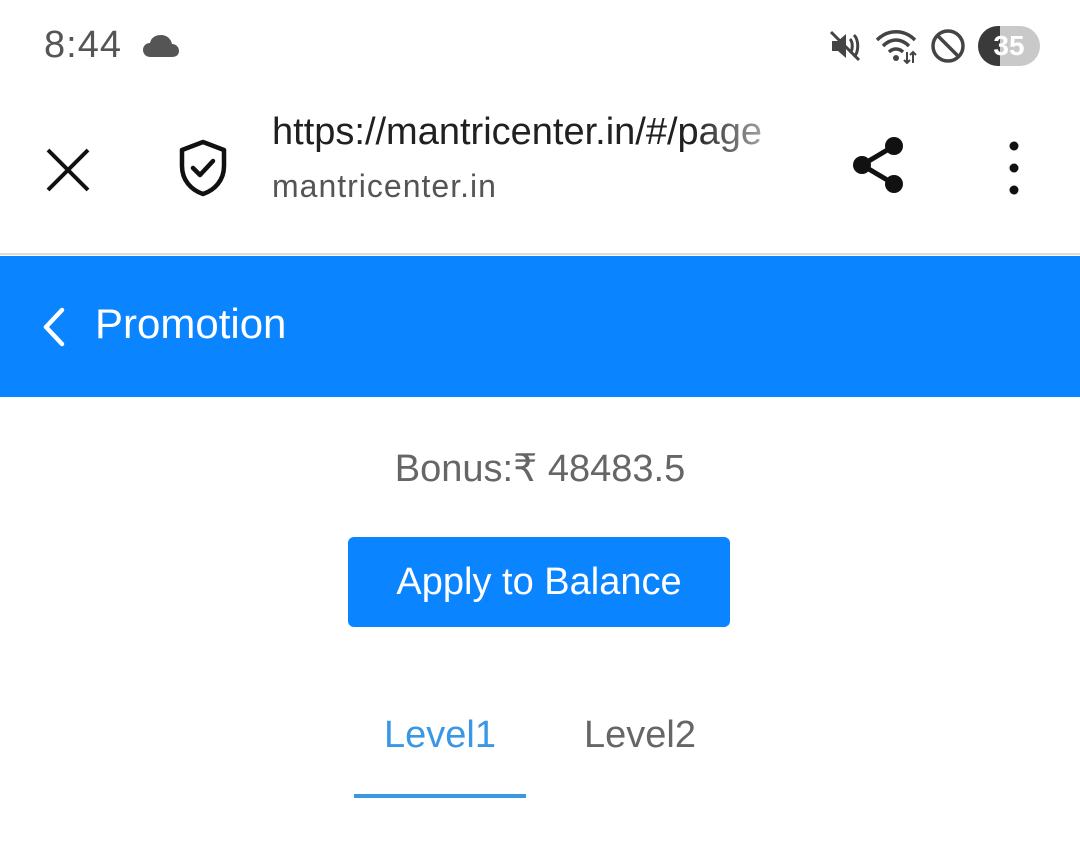 The height and width of the screenshot is (853, 1080). Describe the element at coordinates (540, 254) in the screenshot. I see `toolbar-divider` at that location.